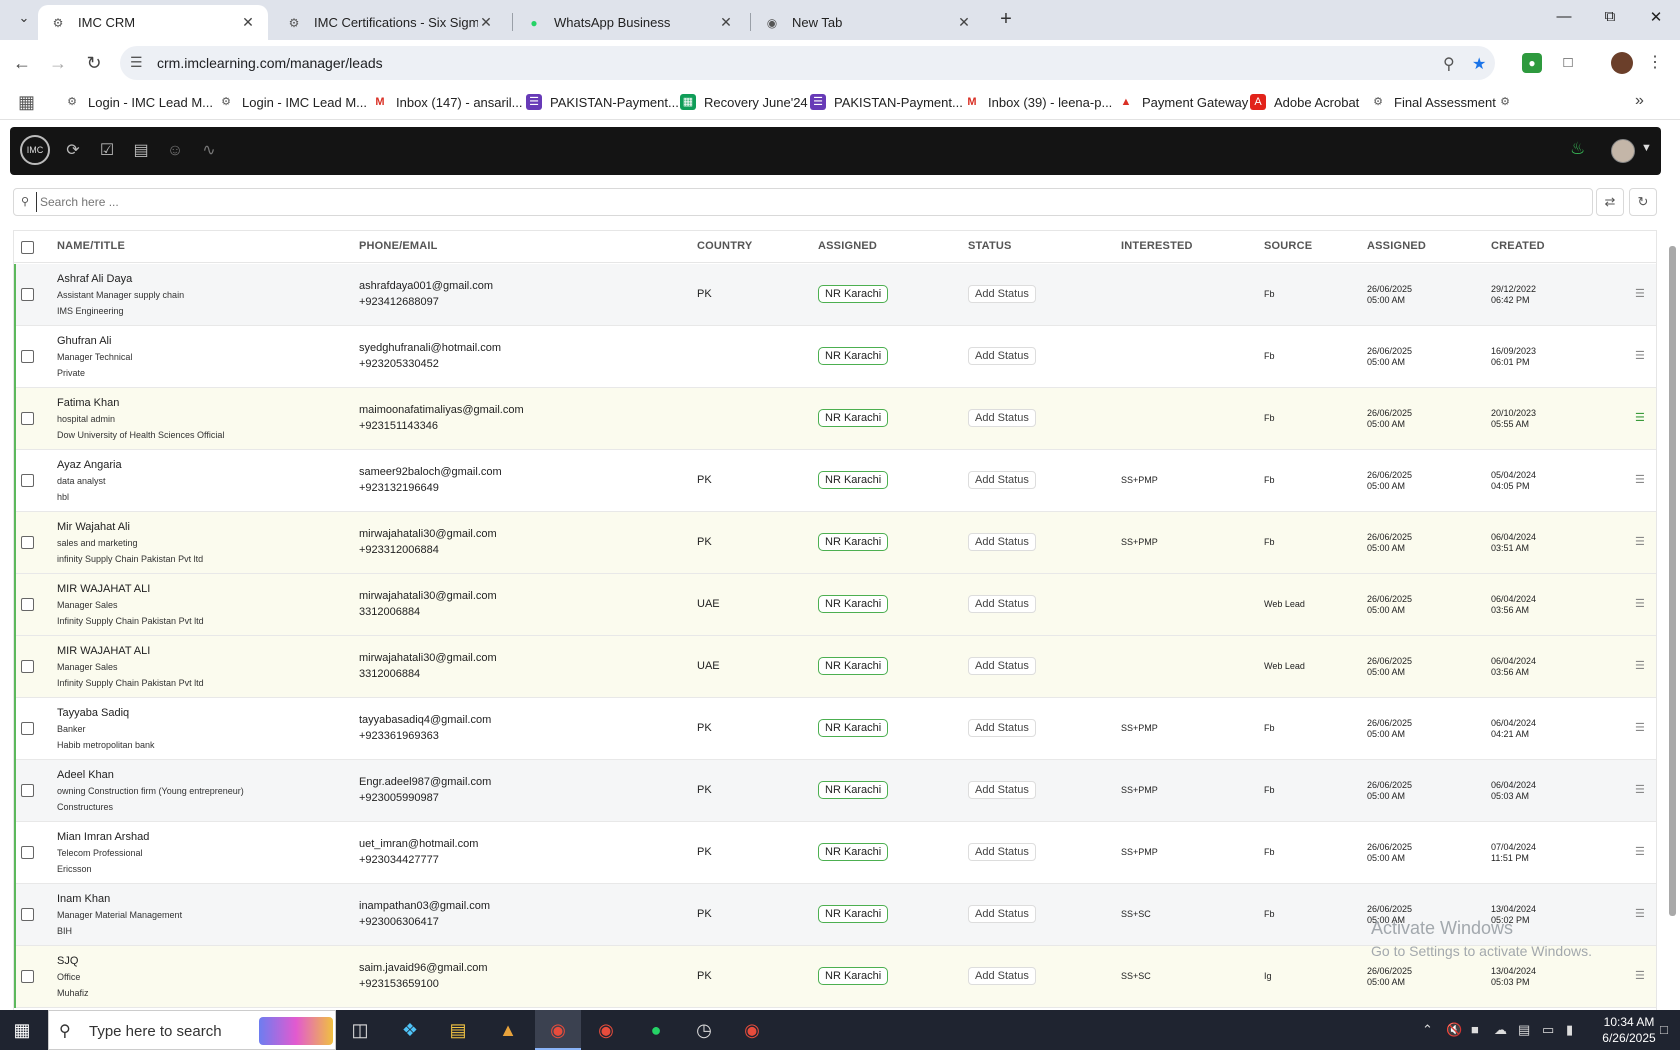 This screenshot has height=1050, width=1680. Describe the element at coordinates (704, 1030) in the screenshot. I see `clock-app-icon: ◷` at that location.